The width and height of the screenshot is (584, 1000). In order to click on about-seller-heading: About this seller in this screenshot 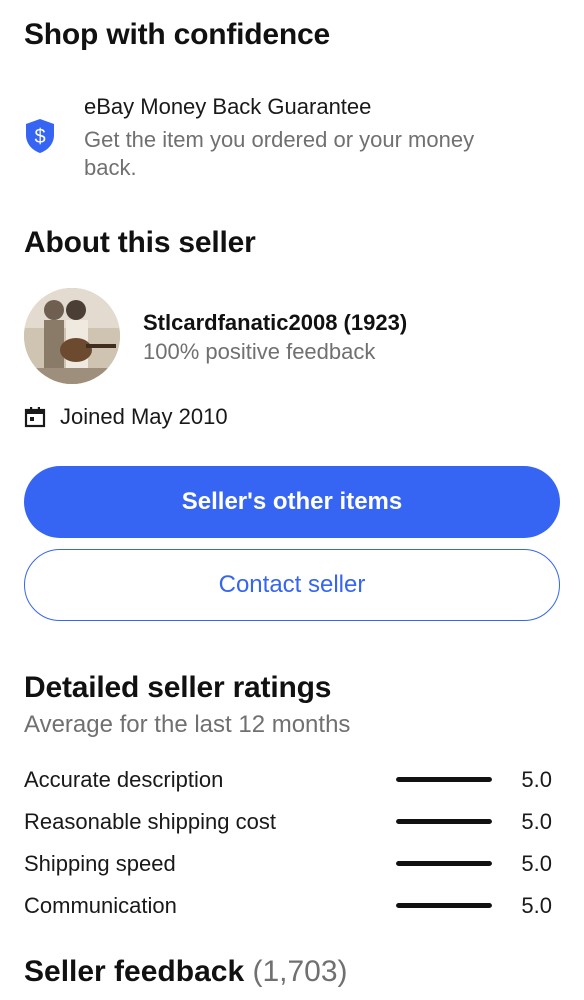, I will do `click(140, 242)`.